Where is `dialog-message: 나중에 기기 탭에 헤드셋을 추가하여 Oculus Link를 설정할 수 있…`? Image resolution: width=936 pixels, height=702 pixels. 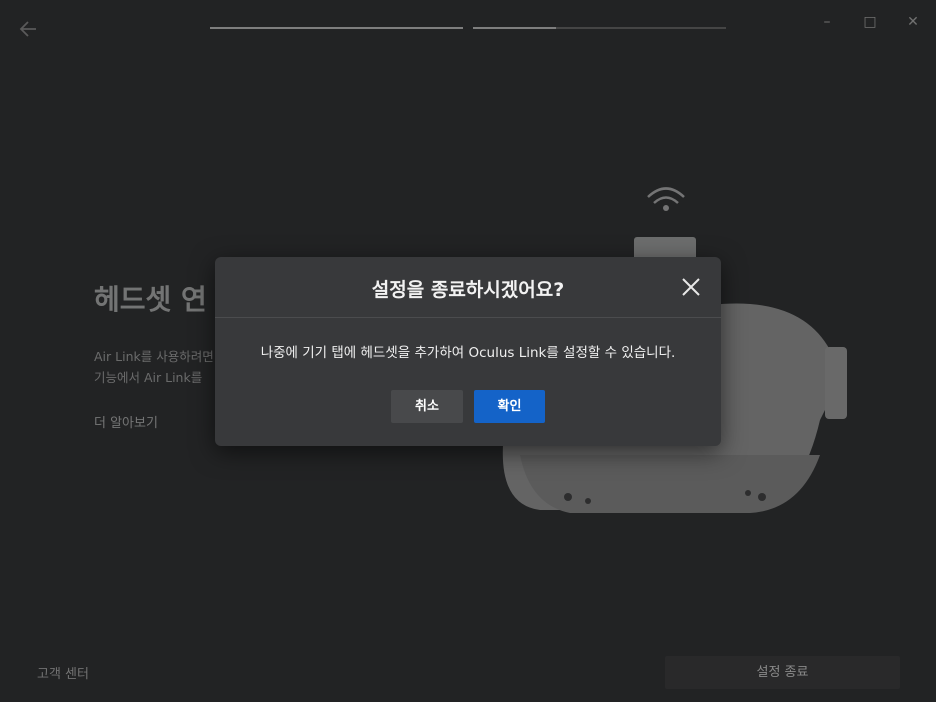 dialog-message: 나중에 기기 탭에 헤드셋을 추가하여 Oculus Link를 설정할 수 있… is located at coordinates (468, 353).